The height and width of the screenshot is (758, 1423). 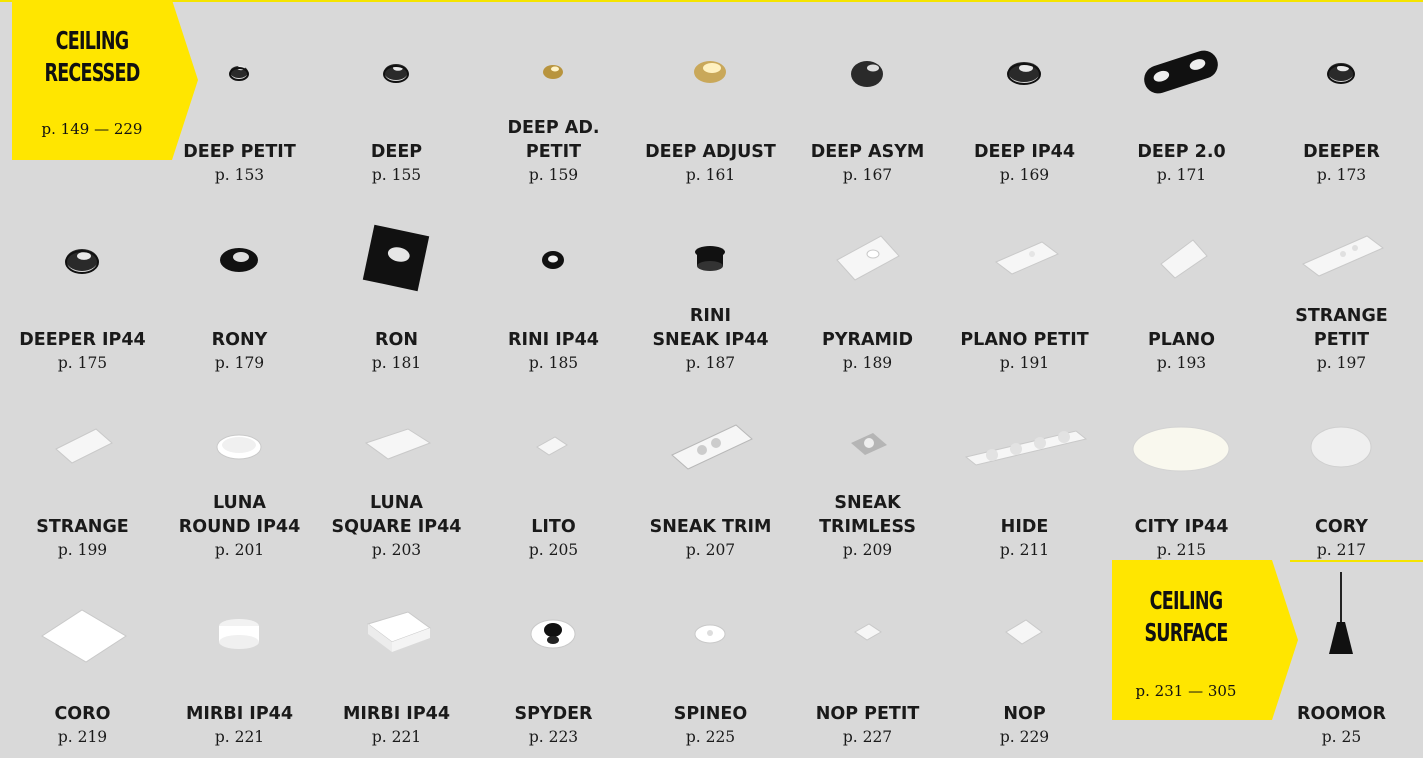 What do you see at coordinates (710, 175) in the screenshot?
I see `product-page-ref: p. 161` at bounding box center [710, 175].